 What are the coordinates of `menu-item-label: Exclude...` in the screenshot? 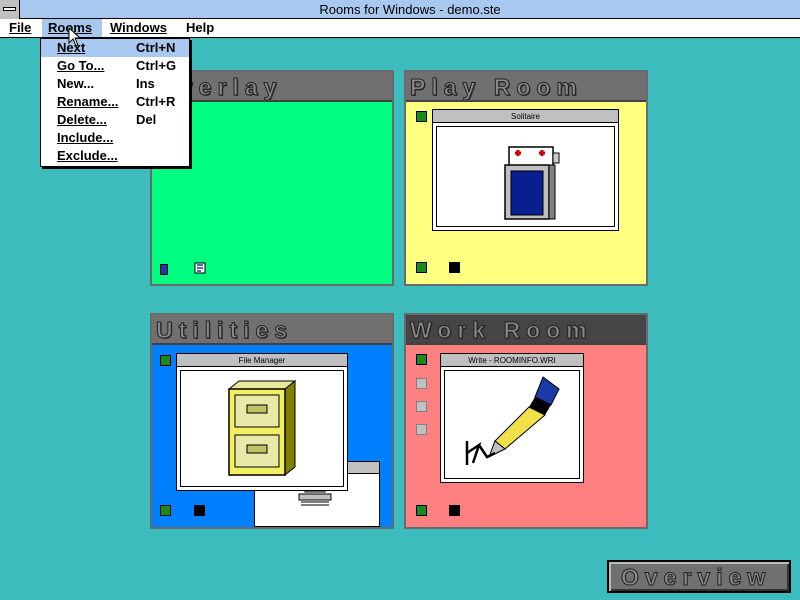 It's located at (87, 155).